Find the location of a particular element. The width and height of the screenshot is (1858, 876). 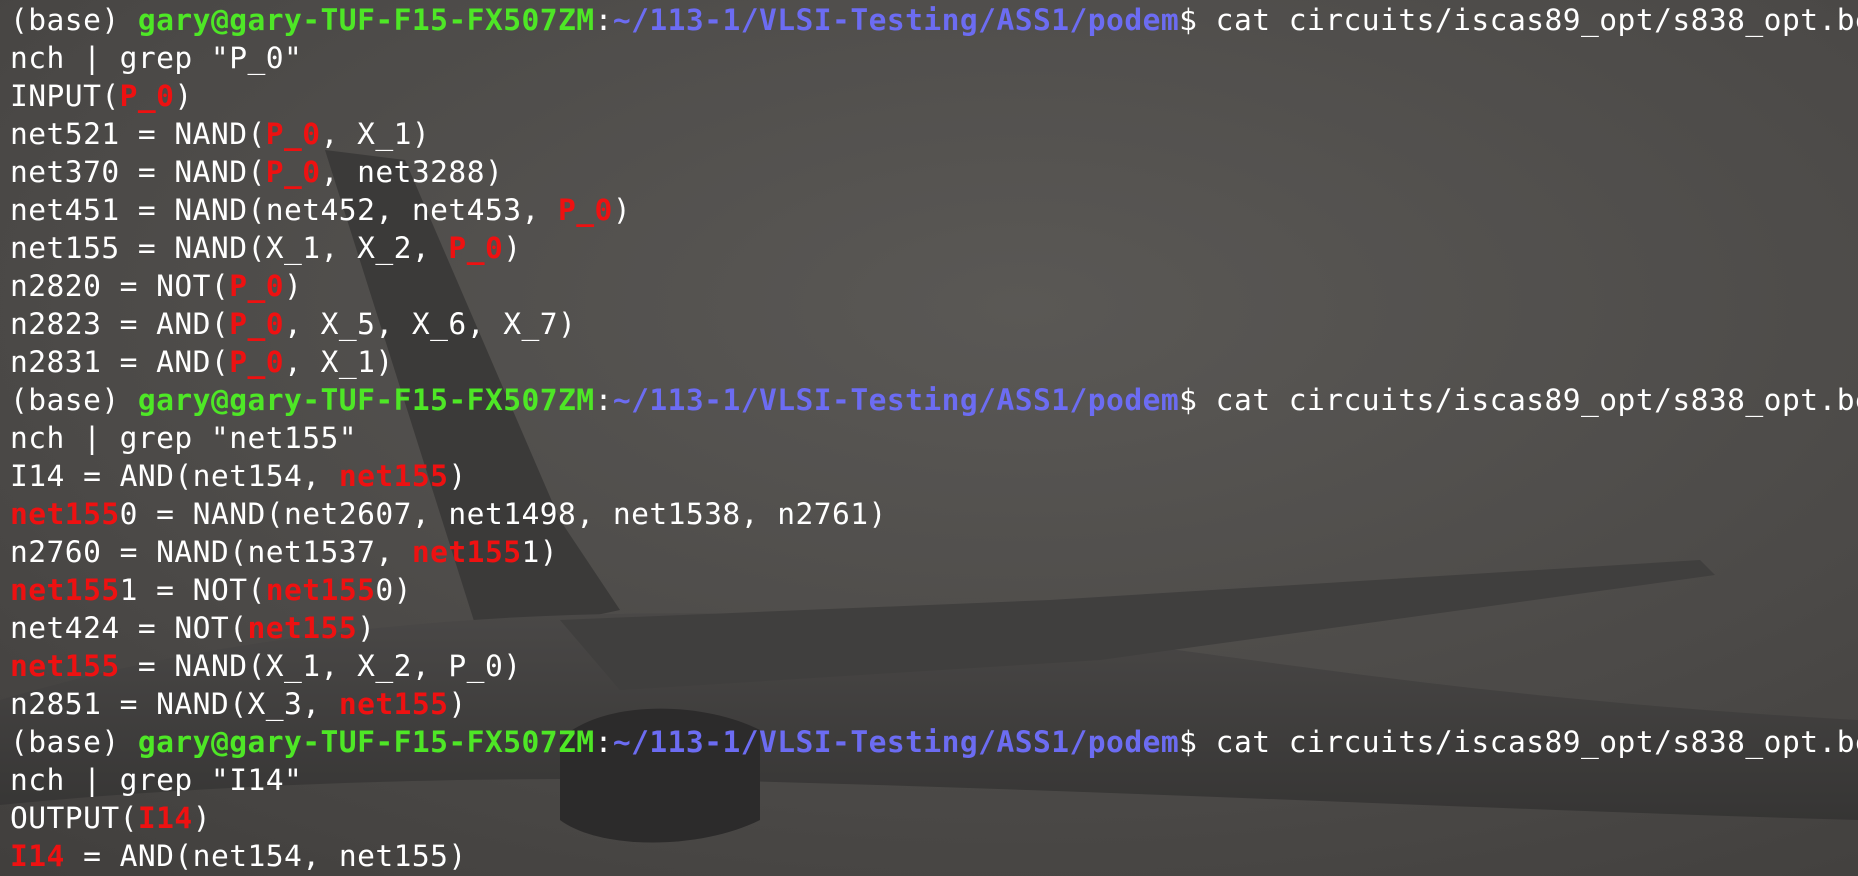

output-line: n2760 = NAND(net1537, net1551) is located at coordinates (934, 552).